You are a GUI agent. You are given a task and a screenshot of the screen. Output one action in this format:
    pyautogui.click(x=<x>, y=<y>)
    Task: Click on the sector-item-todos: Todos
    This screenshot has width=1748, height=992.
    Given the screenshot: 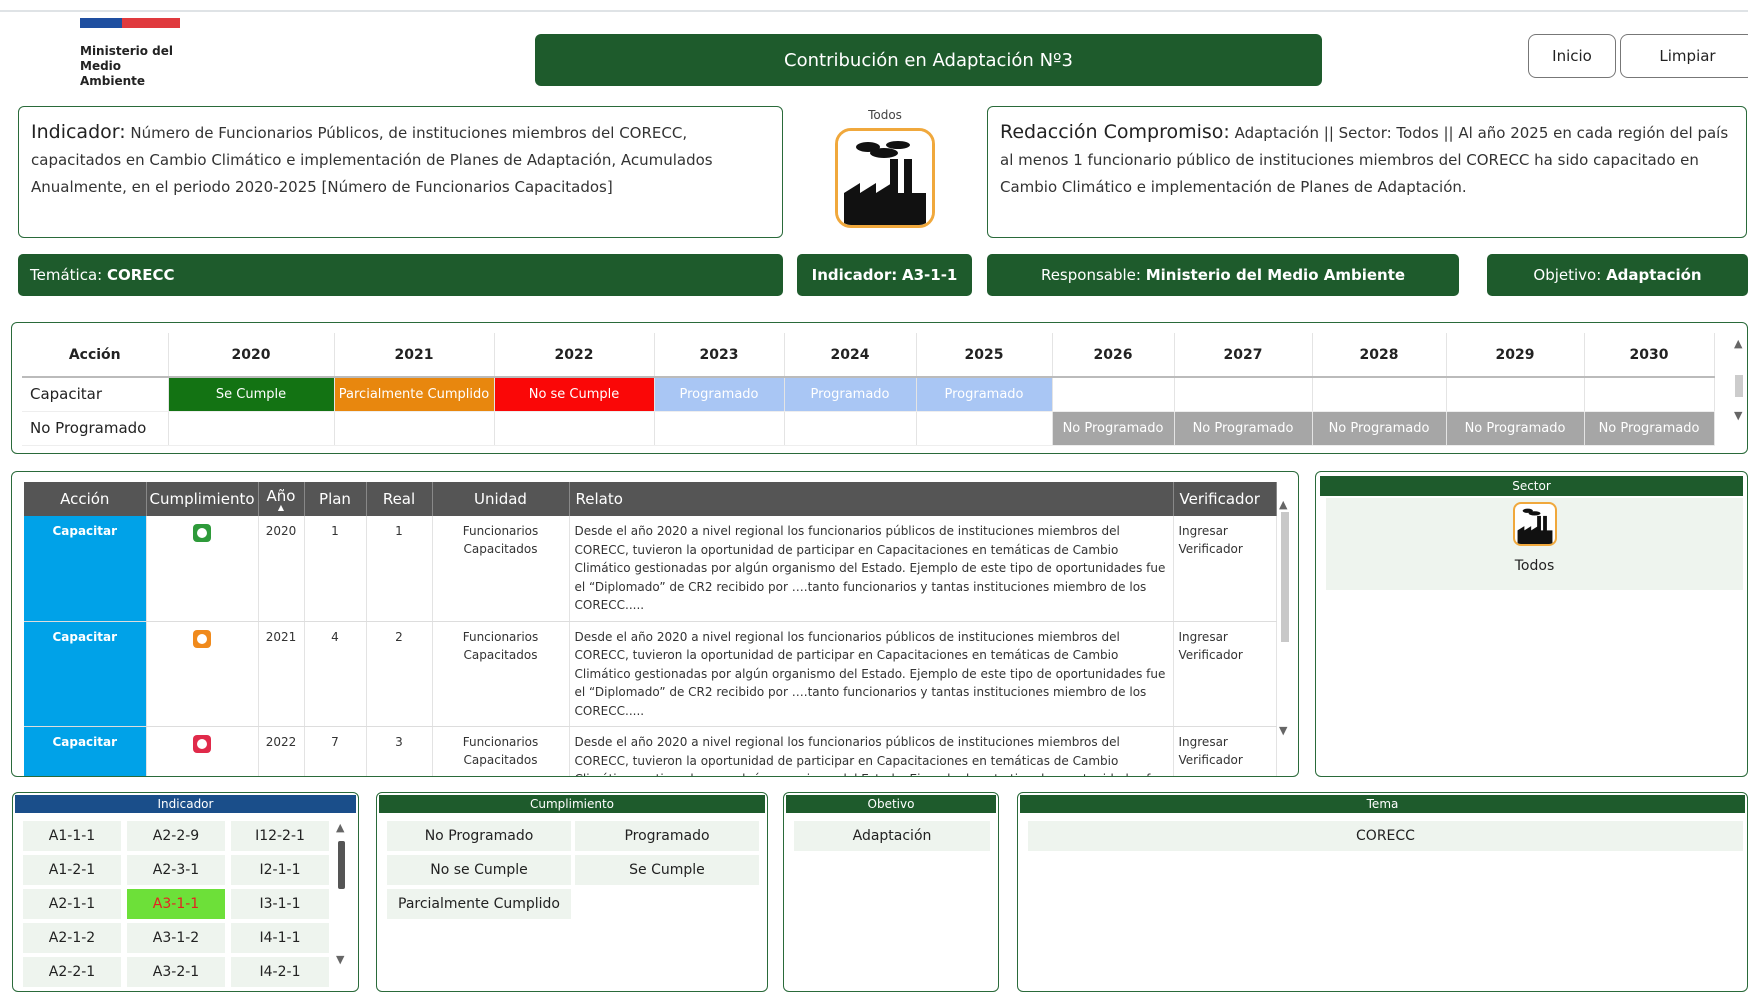 What is the action you would take?
    pyautogui.click(x=1534, y=544)
    